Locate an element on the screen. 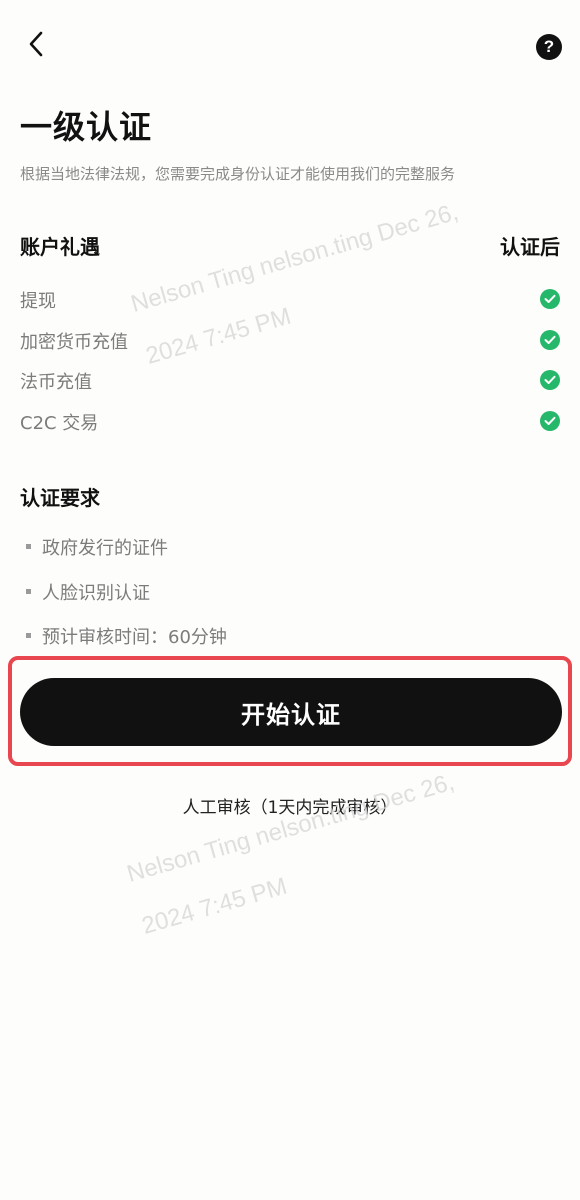  list-item: 人脸识别认证 is located at coordinates (126, 601).